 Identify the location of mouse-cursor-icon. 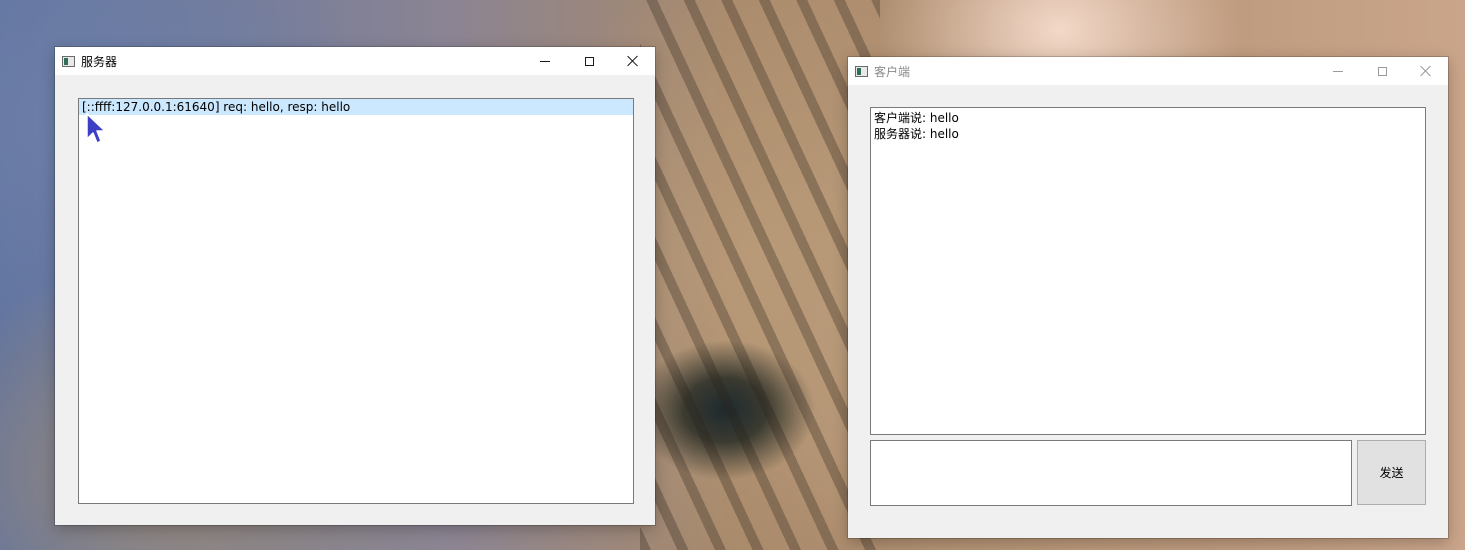
(96, 128).